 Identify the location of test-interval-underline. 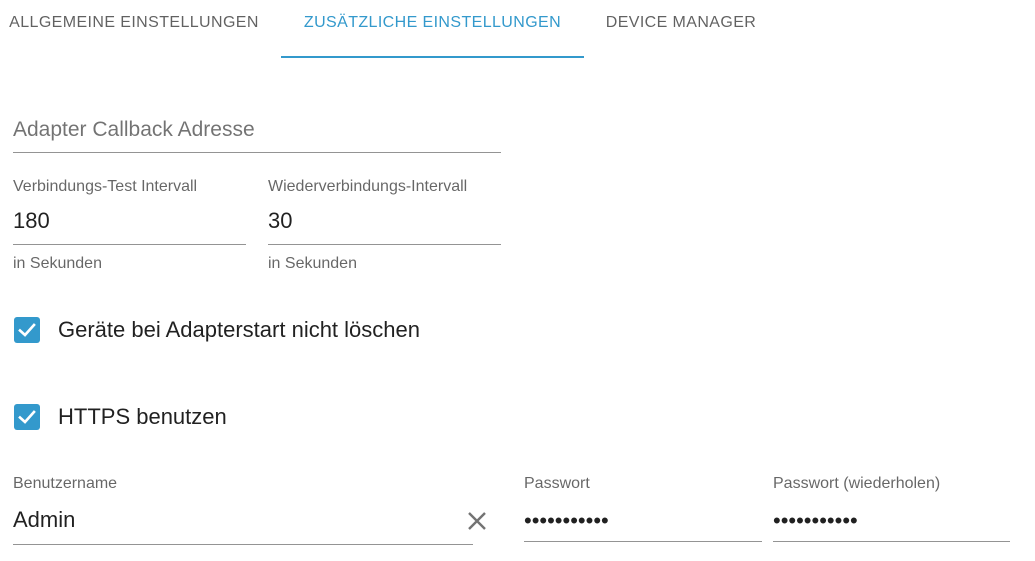
(129, 244).